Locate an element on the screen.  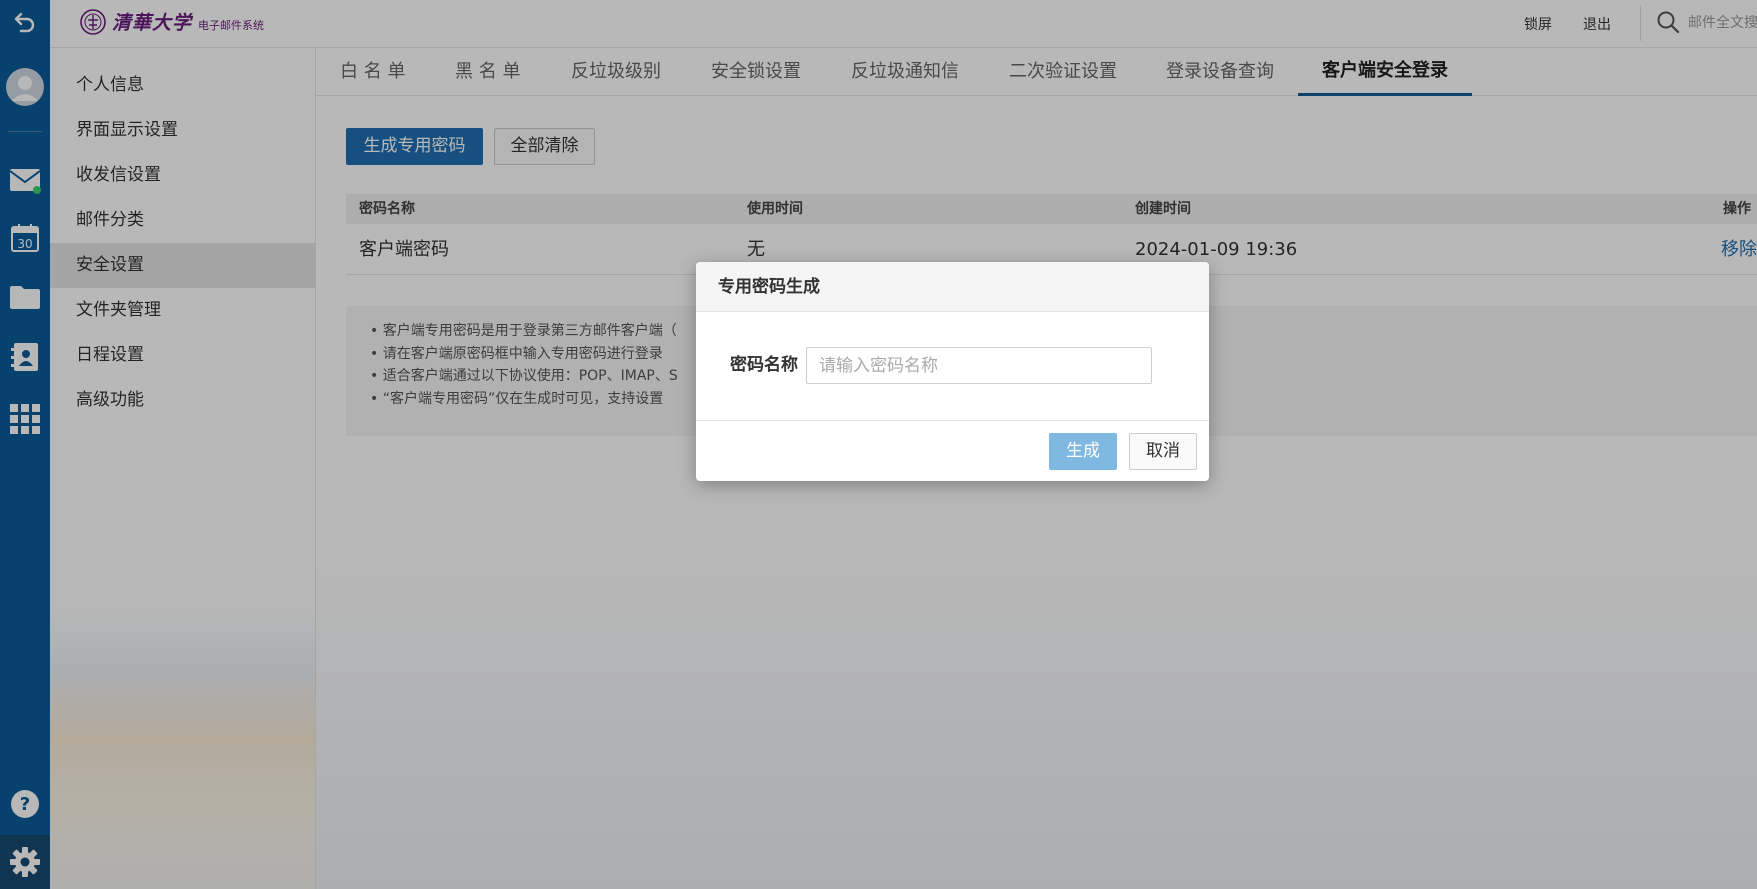
dialog-footer-divider is located at coordinates (952, 420).